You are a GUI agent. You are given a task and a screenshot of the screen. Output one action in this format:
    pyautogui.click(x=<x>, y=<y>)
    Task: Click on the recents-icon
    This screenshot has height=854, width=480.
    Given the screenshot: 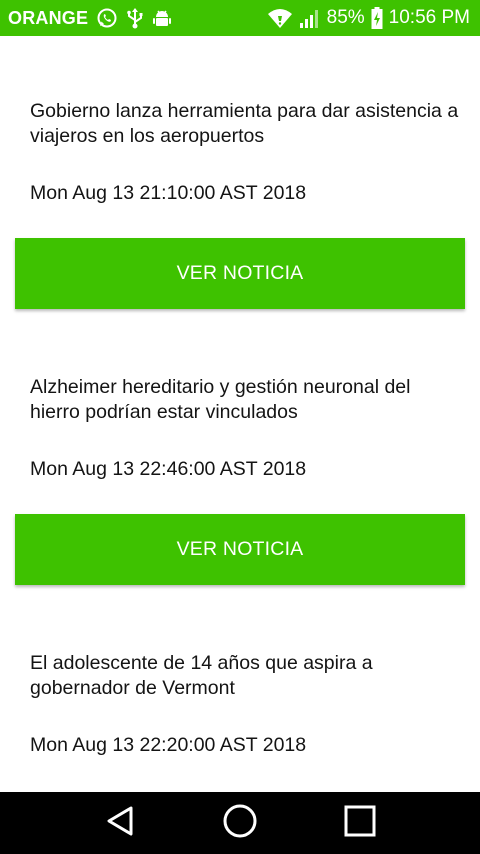 What is the action you would take?
    pyautogui.click(x=360, y=823)
    